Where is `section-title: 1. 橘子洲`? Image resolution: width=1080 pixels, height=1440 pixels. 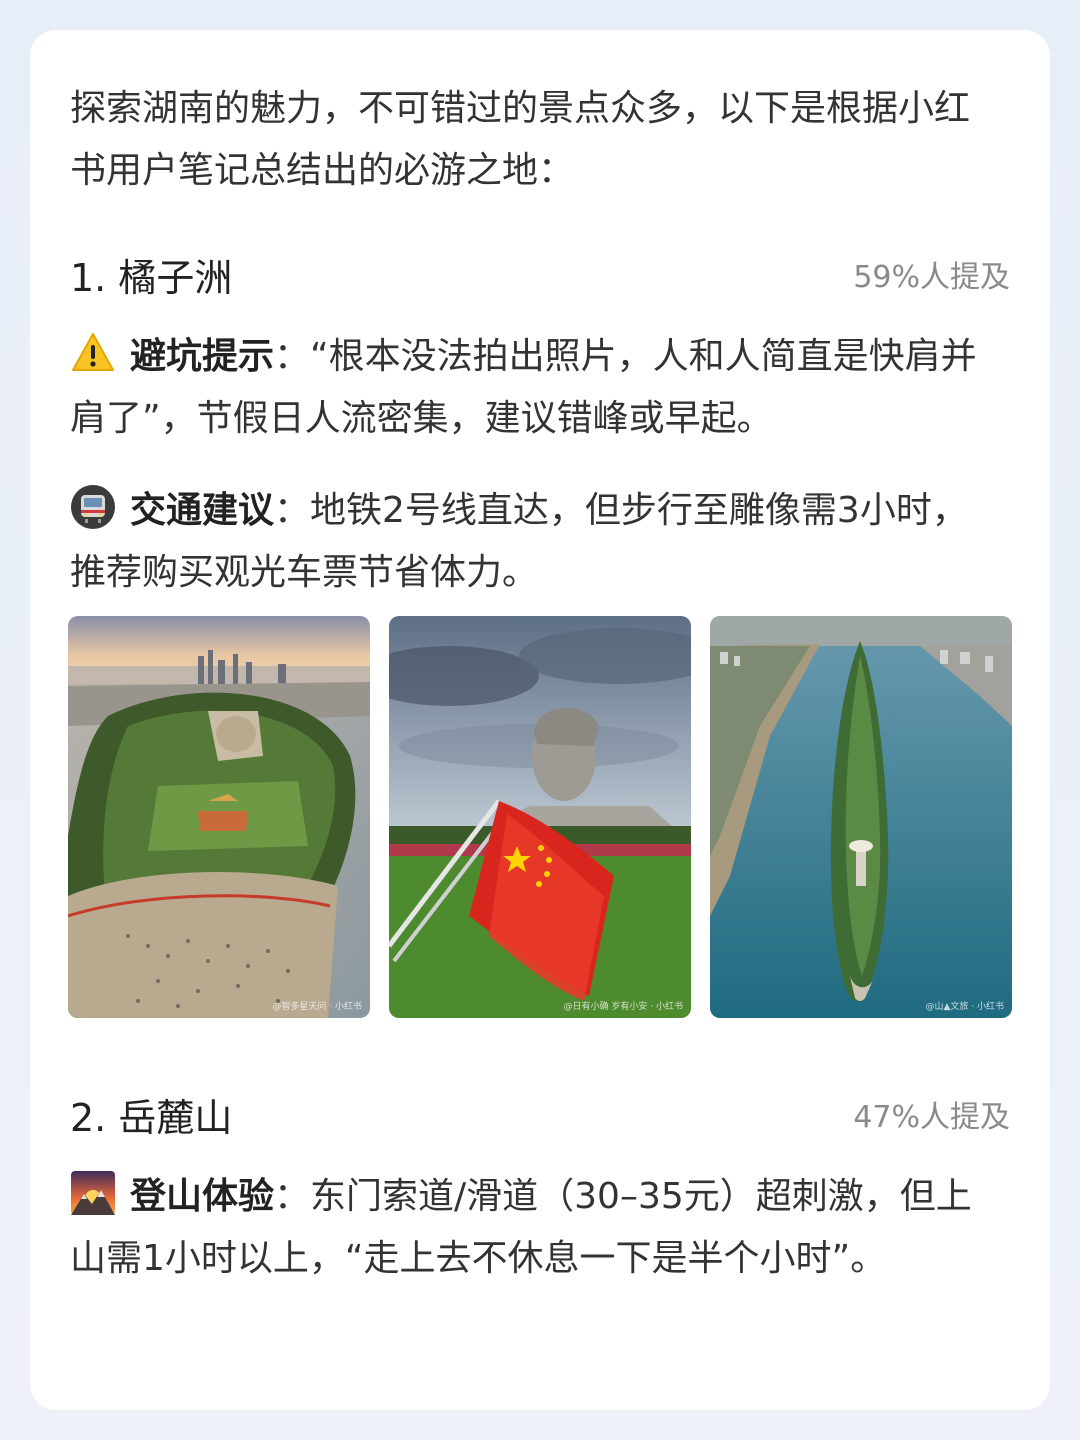 section-title: 1. 橘子洲 is located at coordinates (151, 278).